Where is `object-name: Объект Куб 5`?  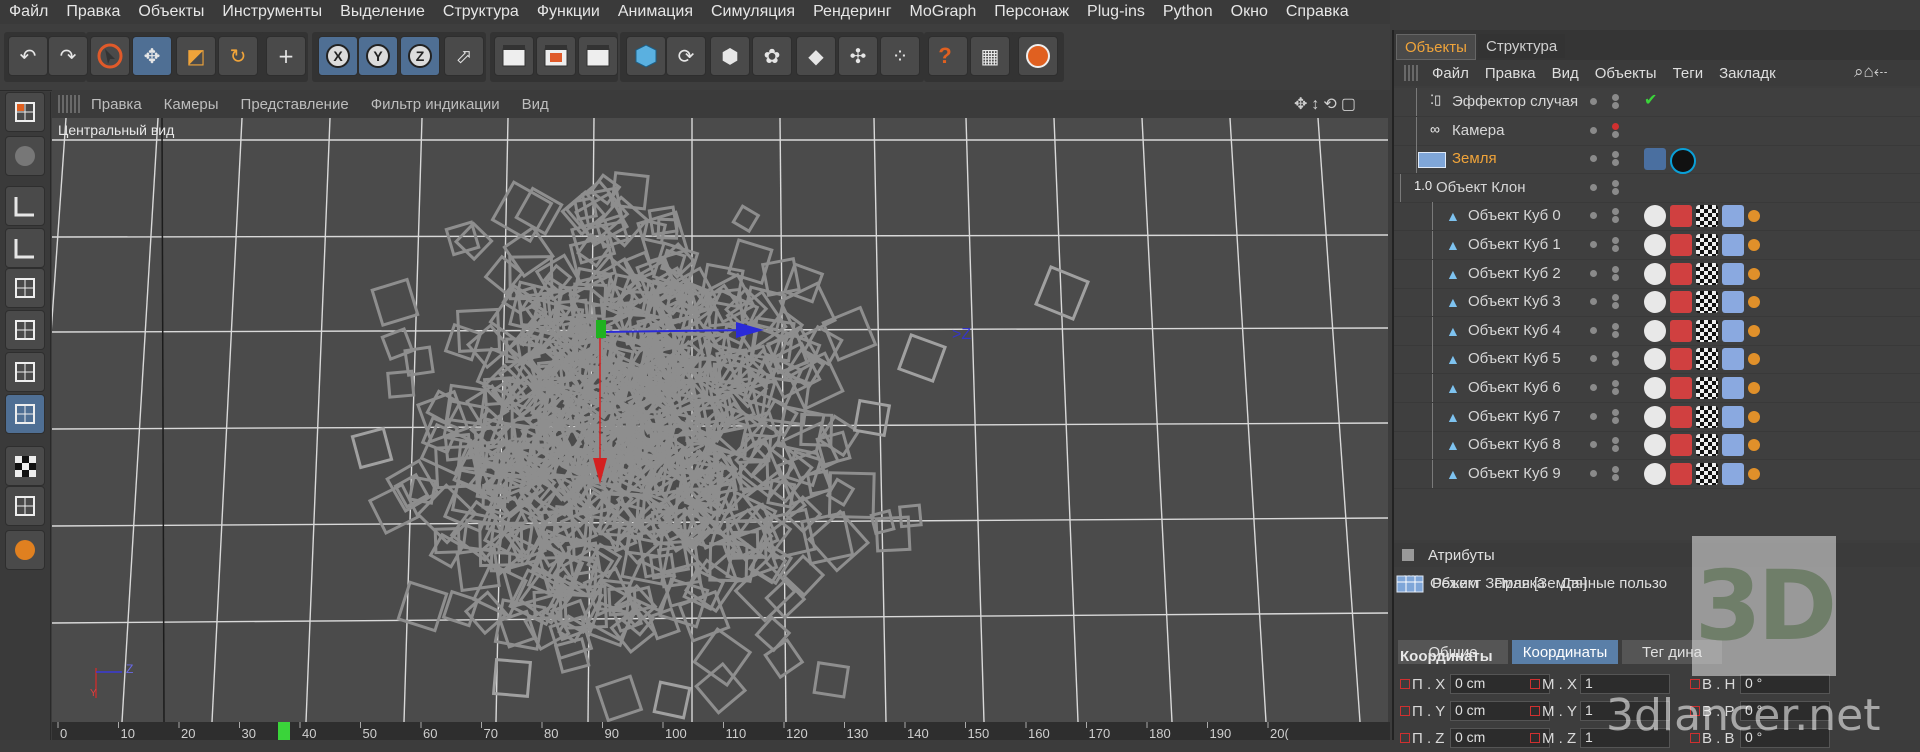
object-name: Объект Куб 5 is located at coordinates (1514, 358).